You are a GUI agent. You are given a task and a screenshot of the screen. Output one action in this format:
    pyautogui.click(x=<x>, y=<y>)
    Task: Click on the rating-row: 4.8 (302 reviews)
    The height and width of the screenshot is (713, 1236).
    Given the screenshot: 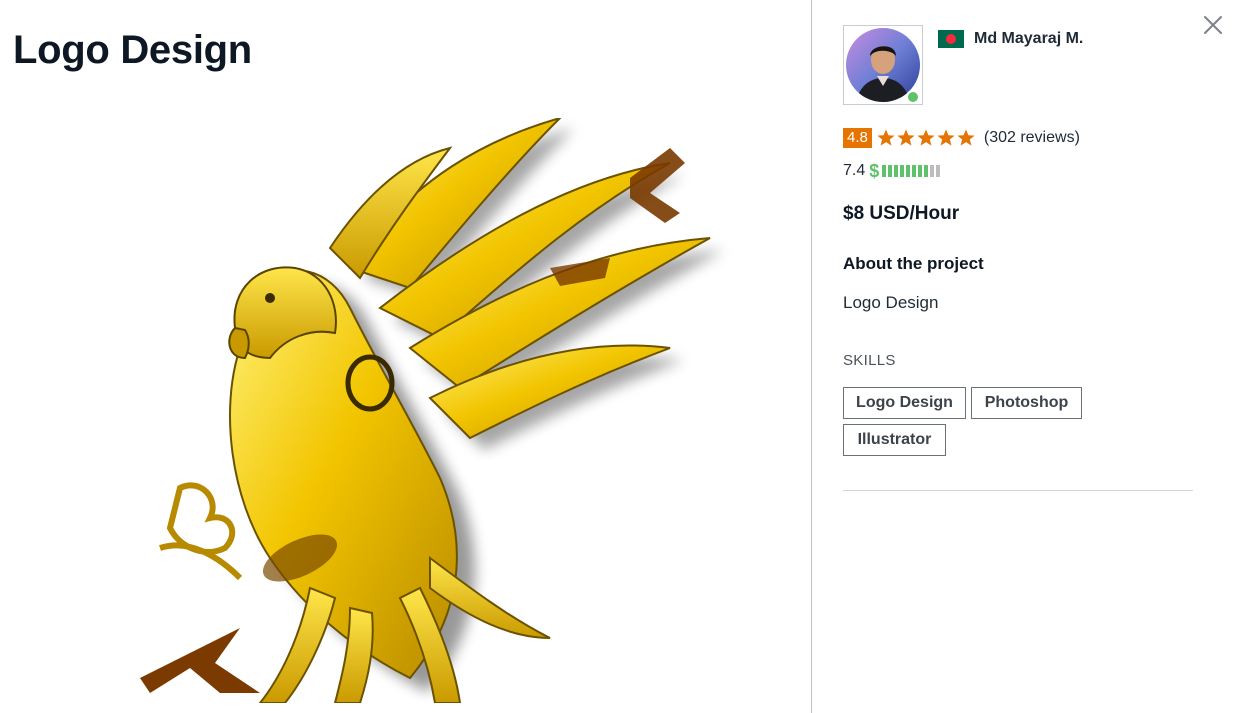 What is the action you would take?
    pyautogui.click(x=961, y=138)
    